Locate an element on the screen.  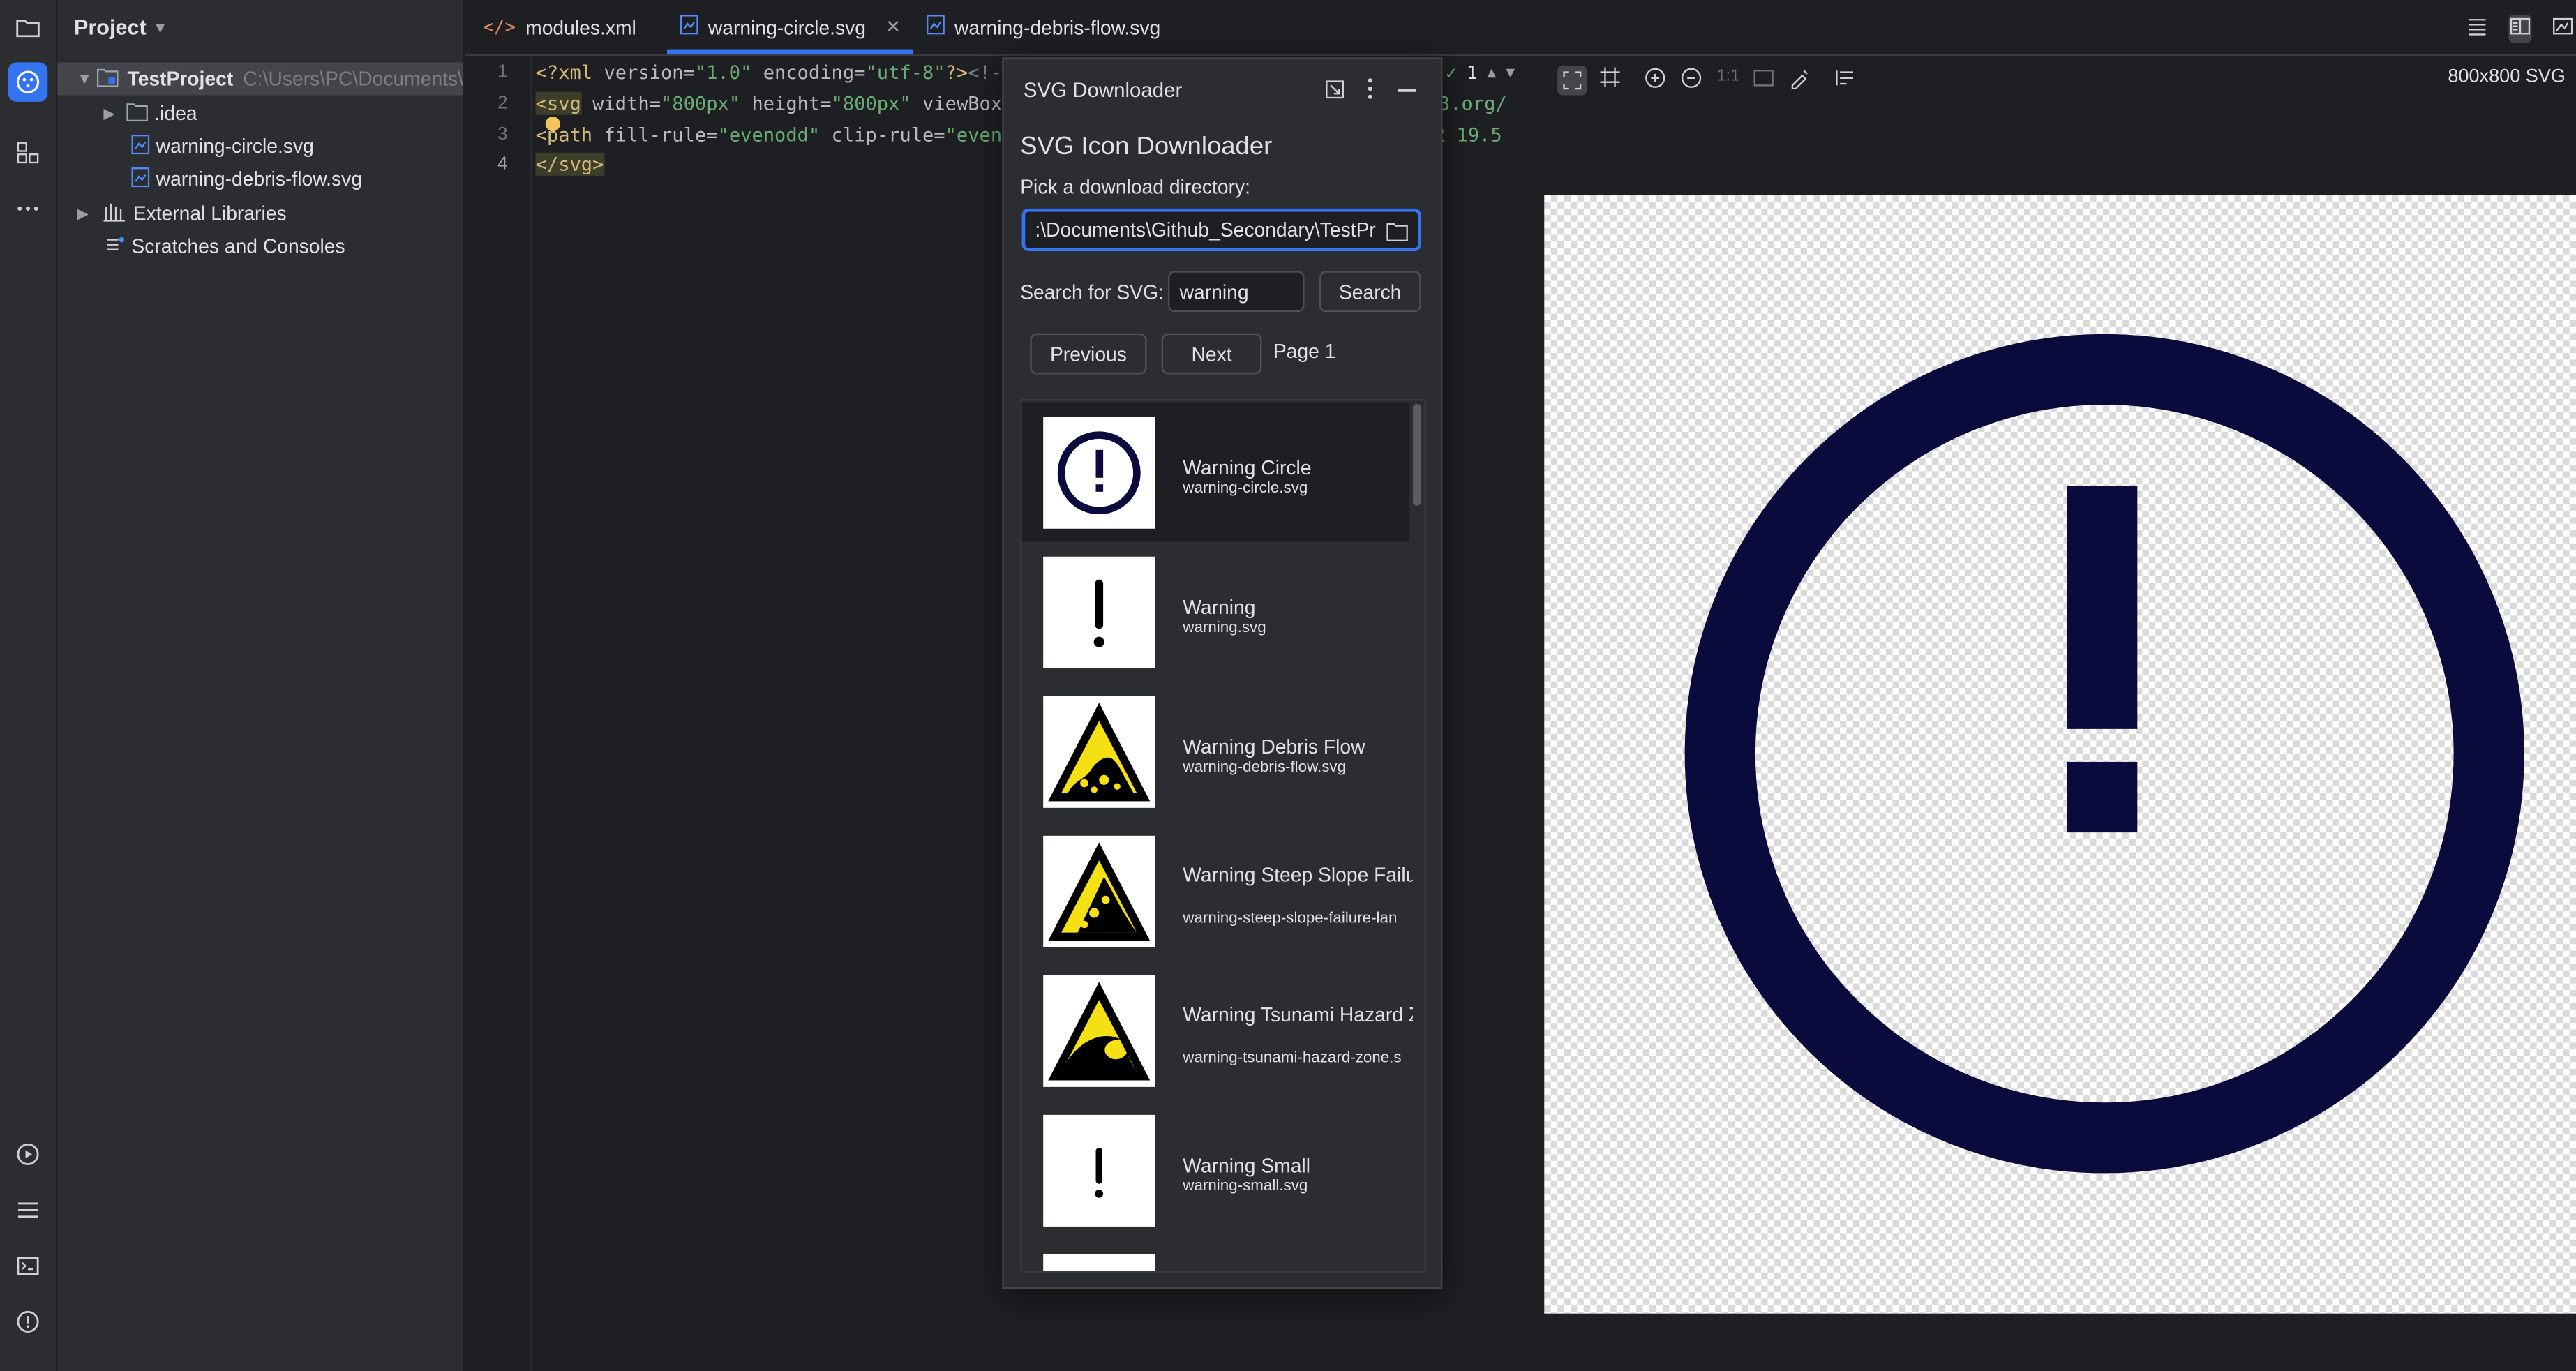
results-scrollbar is located at coordinates (1416, 454).